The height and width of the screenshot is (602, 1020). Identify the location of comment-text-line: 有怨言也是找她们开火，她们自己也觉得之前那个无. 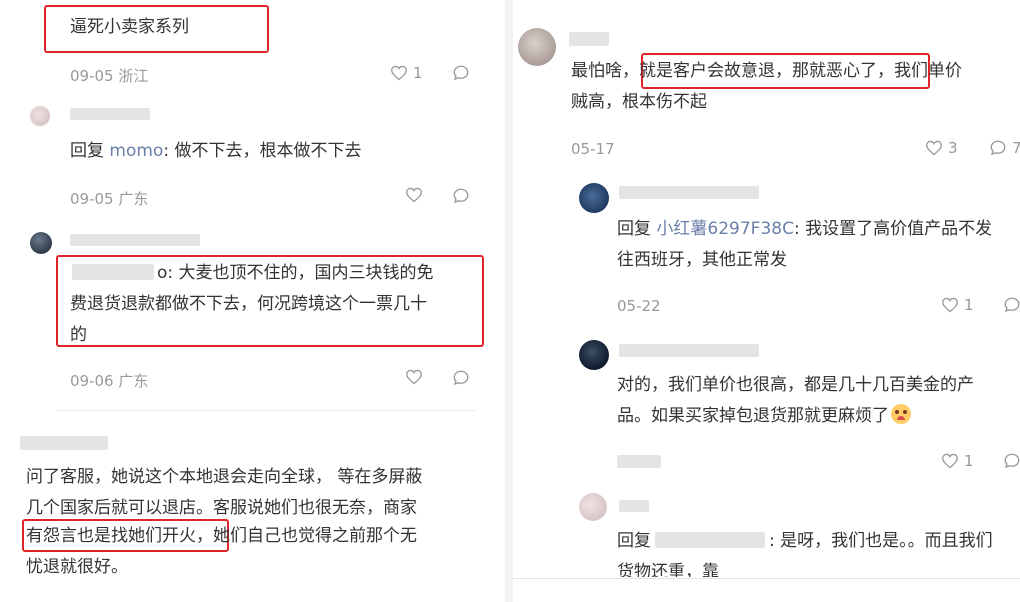
(221, 536).